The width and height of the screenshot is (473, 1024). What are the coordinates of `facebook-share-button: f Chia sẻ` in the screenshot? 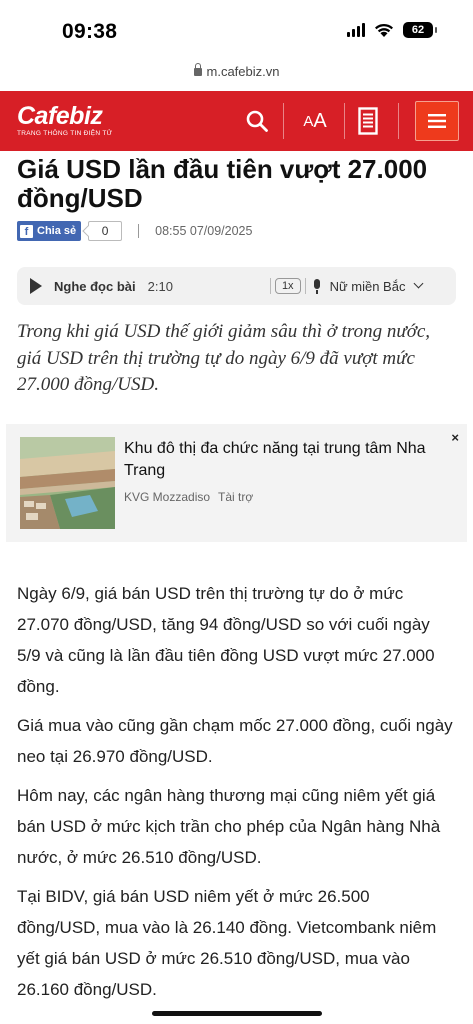 It's located at (49, 231).